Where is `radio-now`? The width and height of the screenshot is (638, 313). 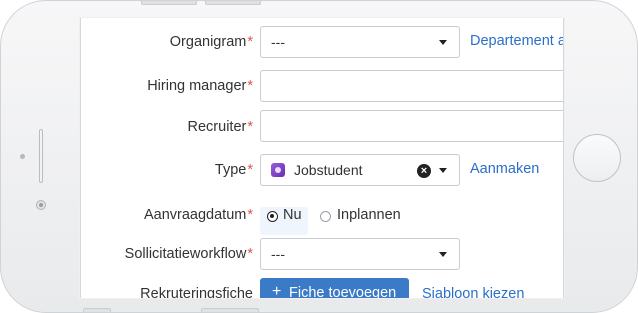
radio-now is located at coordinates (272, 216).